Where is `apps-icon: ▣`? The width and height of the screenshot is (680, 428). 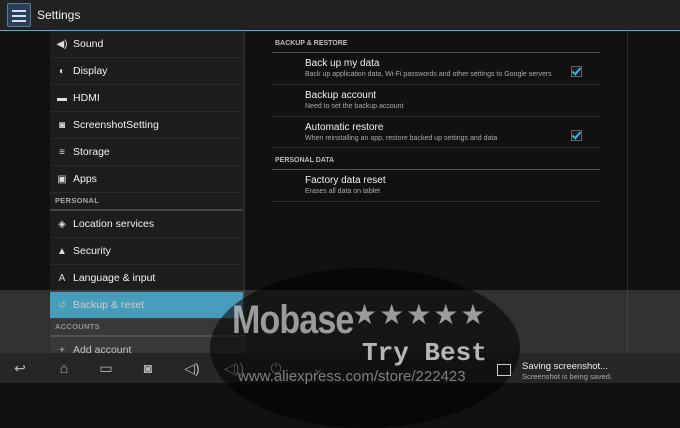 apps-icon: ▣ is located at coordinates (62, 179).